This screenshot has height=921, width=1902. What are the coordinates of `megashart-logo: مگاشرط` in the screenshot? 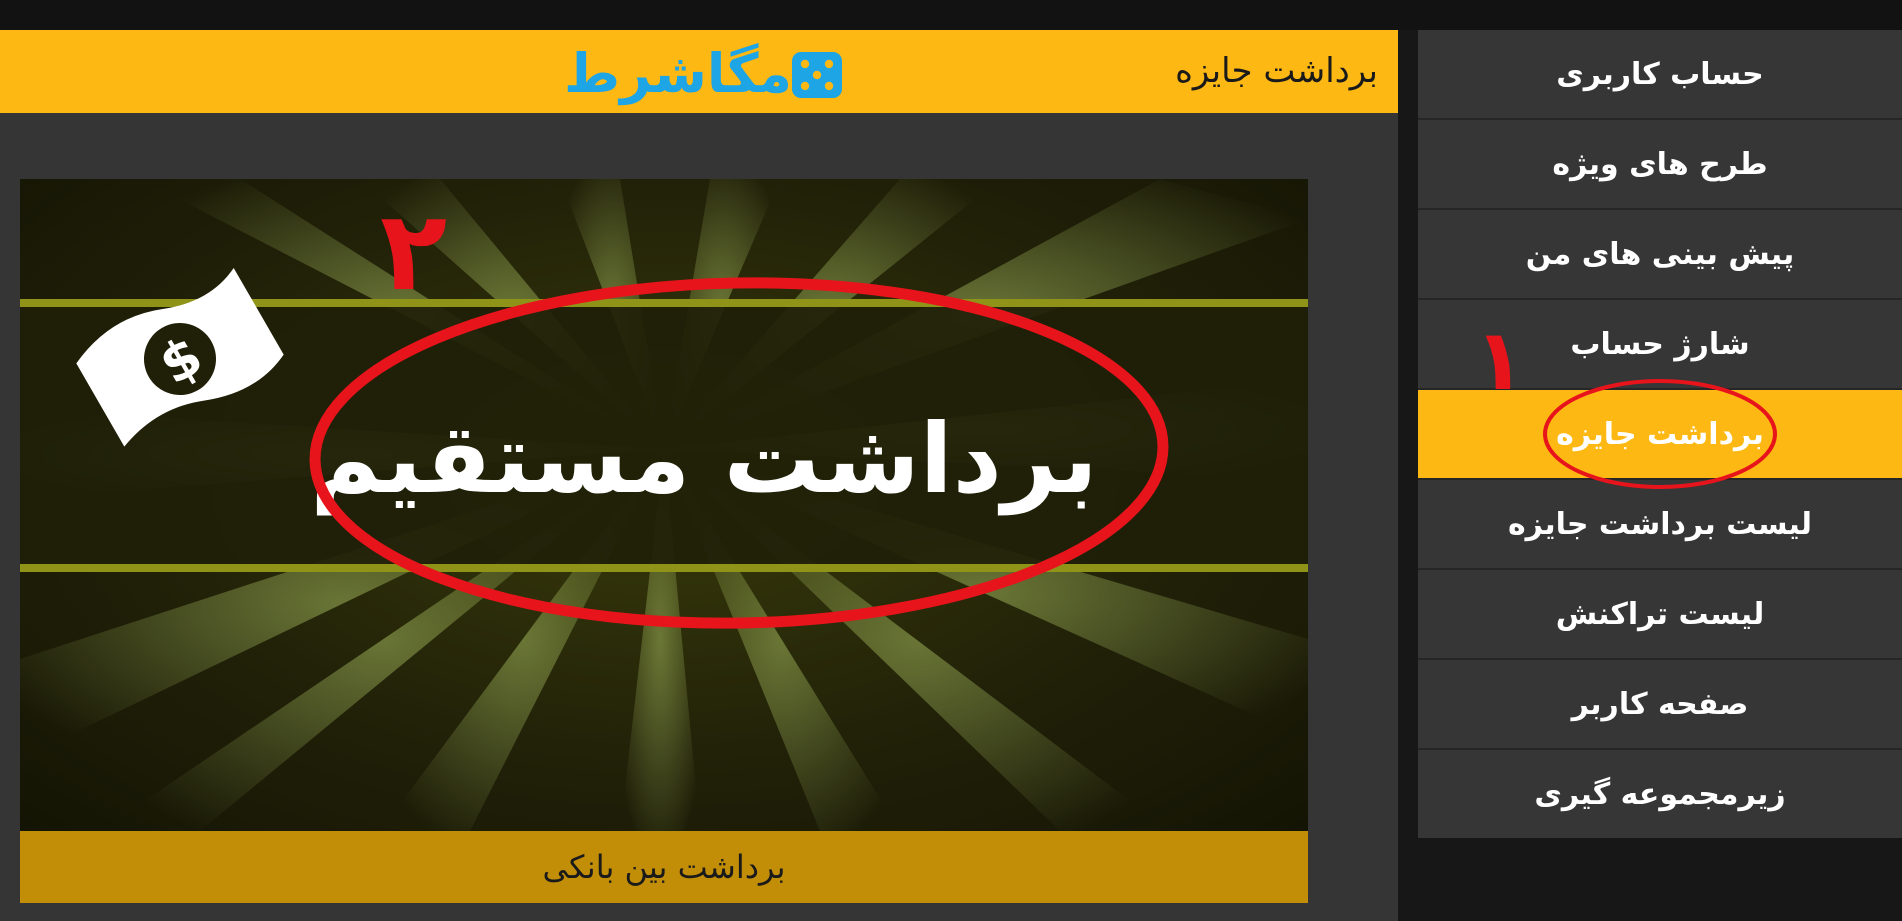 It's located at (706, 74).